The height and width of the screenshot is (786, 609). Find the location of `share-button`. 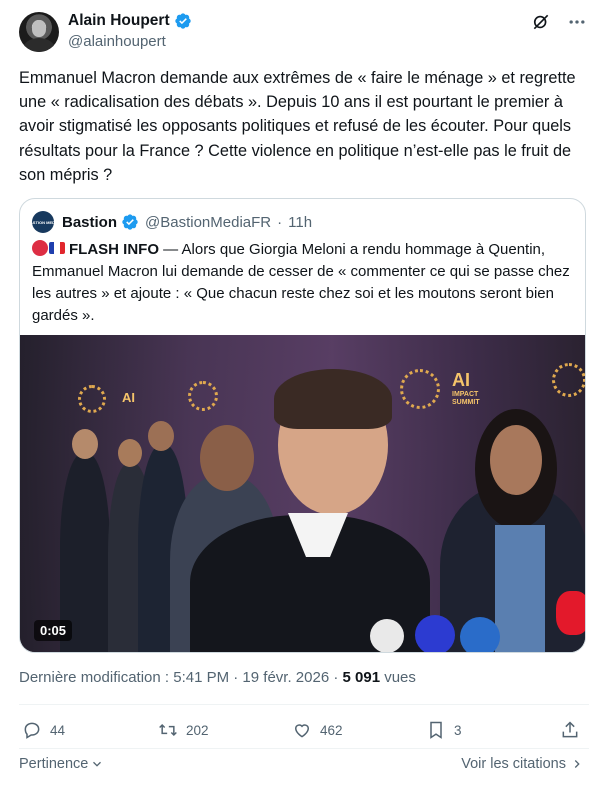

share-button is located at coordinates (570, 730).